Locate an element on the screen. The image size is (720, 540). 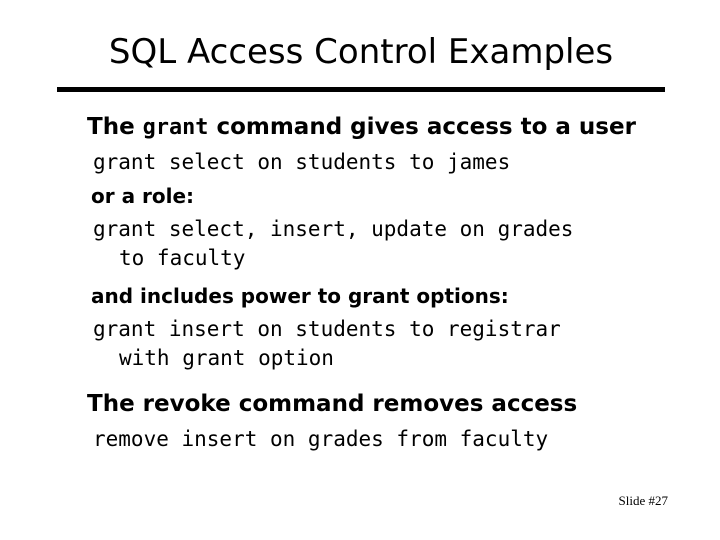
code-line-remove-insert-grades: remove insert on grades from faculty is located at coordinates (321, 439).